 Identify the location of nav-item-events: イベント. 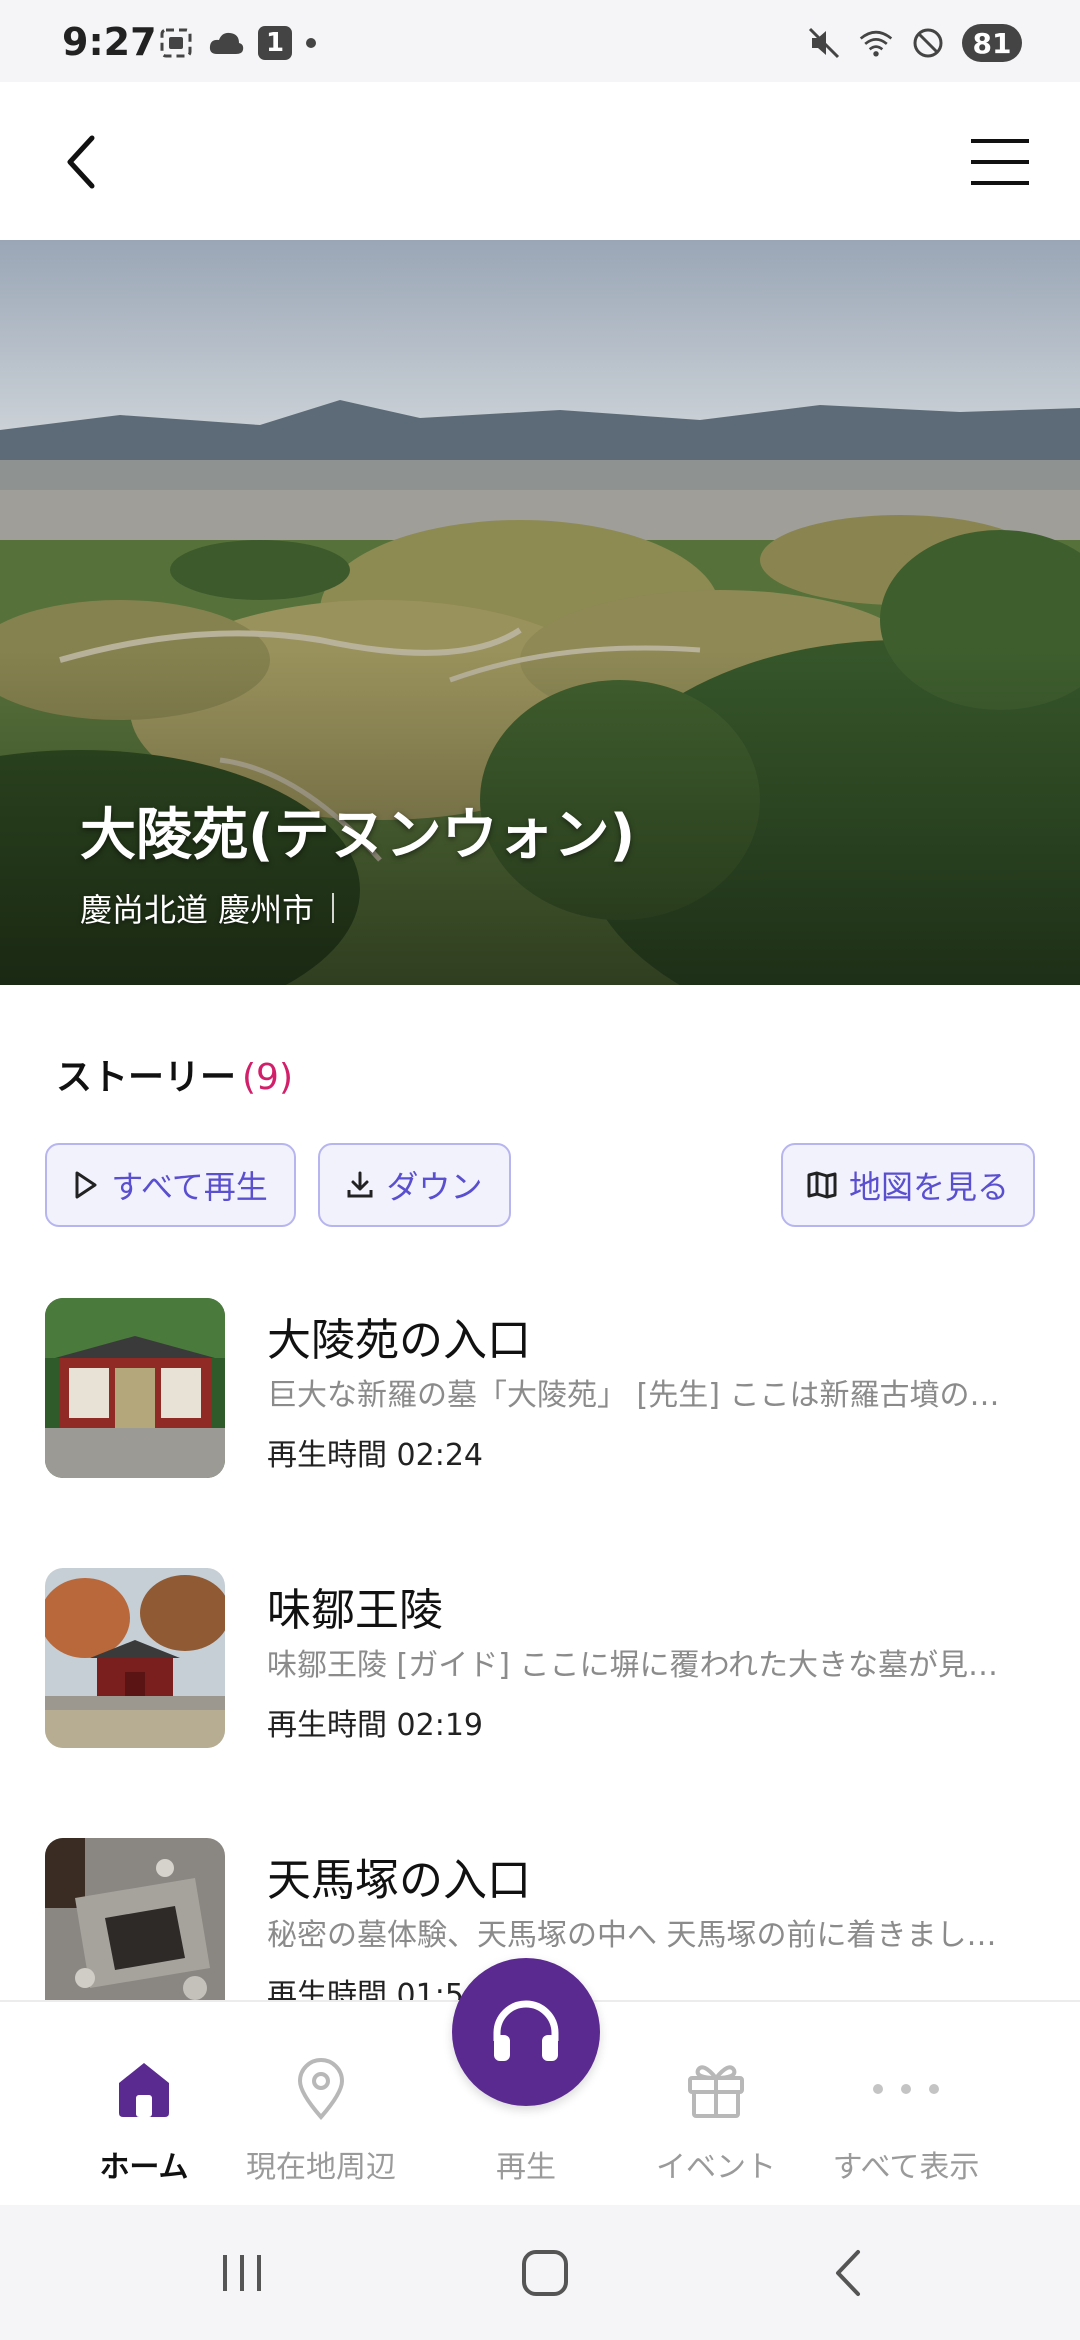
(716, 2104).